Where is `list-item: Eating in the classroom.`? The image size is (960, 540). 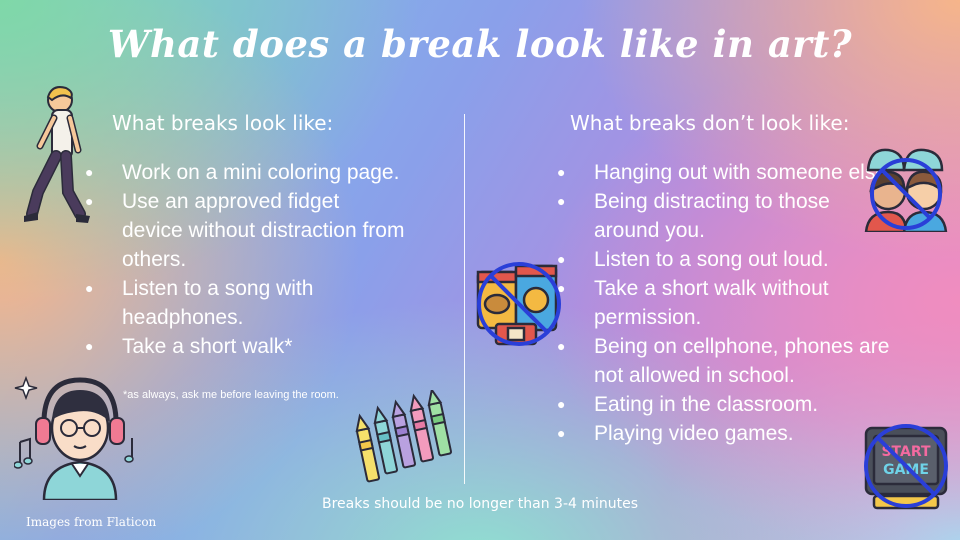 list-item: Eating in the classroom. is located at coordinates (727, 404).